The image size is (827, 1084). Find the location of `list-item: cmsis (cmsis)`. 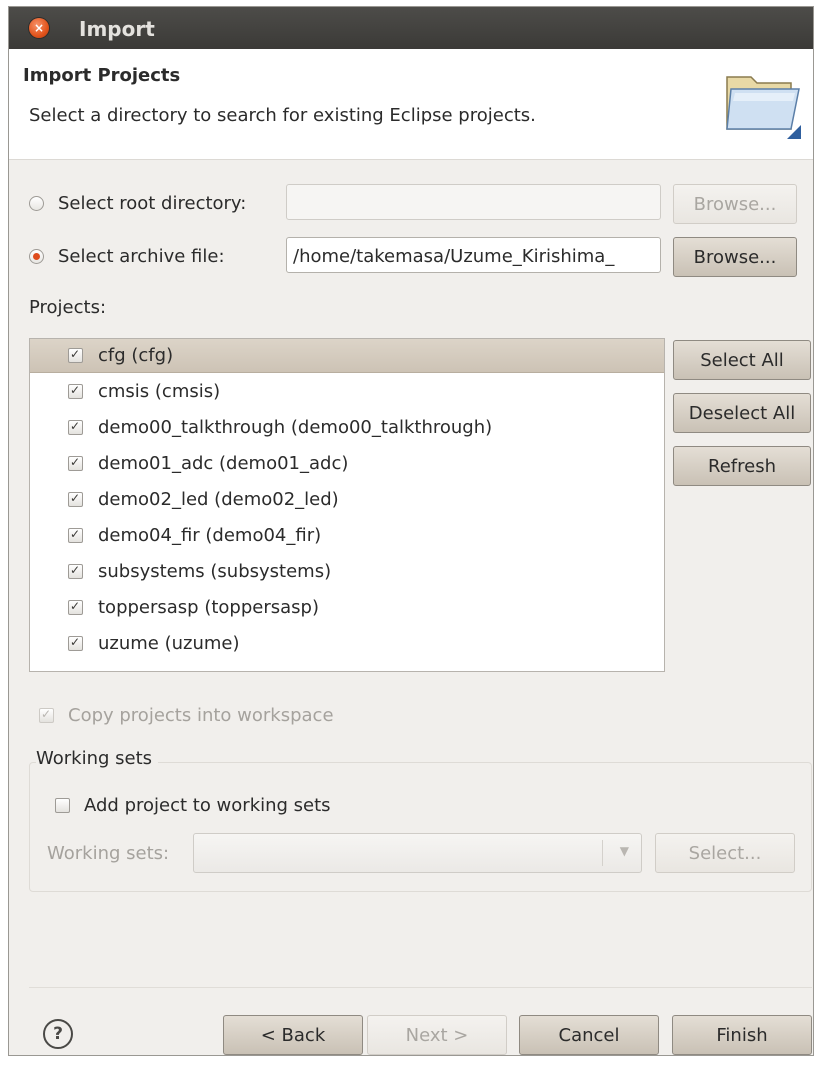

list-item: cmsis (cmsis) is located at coordinates (347, 391).